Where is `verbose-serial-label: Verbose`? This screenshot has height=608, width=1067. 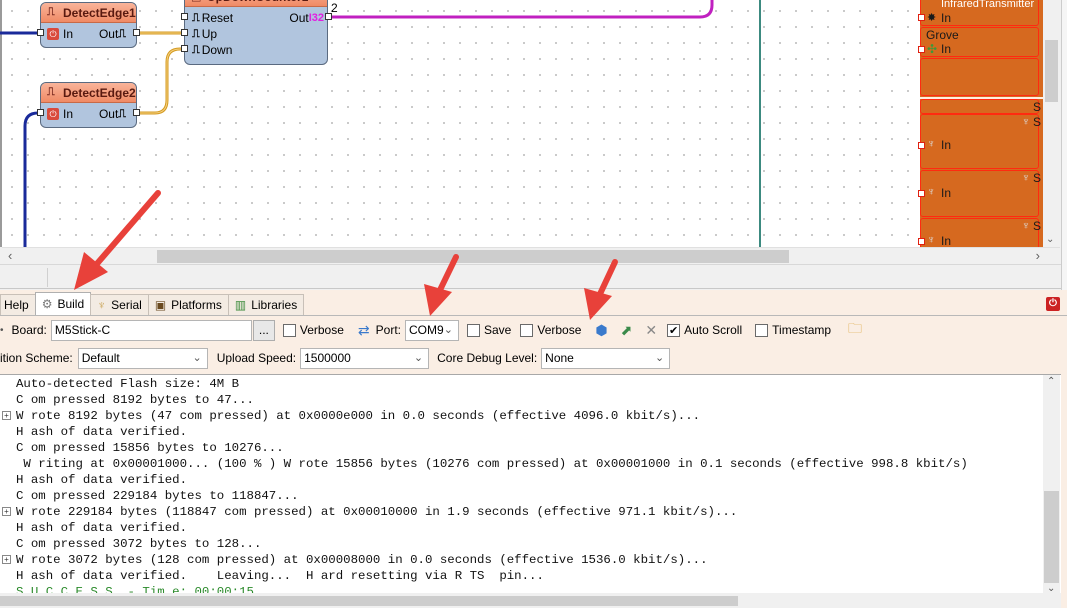 verbose-serial-label: Verbose is located at coordinates (559, 330).